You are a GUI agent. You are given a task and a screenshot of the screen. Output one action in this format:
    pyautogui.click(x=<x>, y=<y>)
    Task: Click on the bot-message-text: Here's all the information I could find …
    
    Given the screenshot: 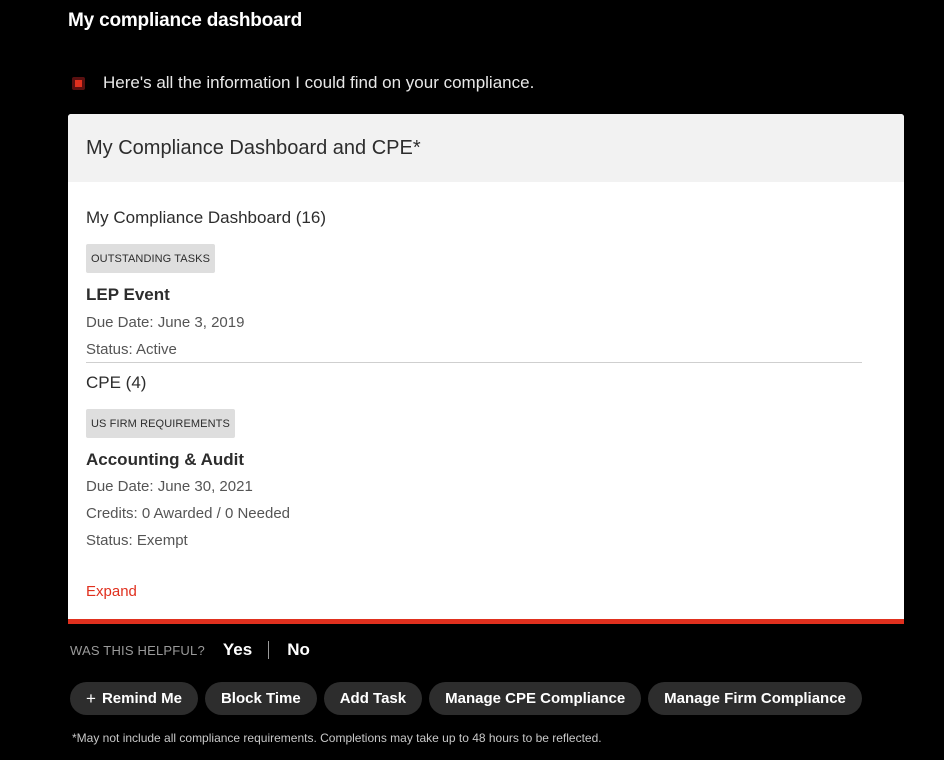 What is the action you would take?
    pyautogui.click(x=319, y=82)
    